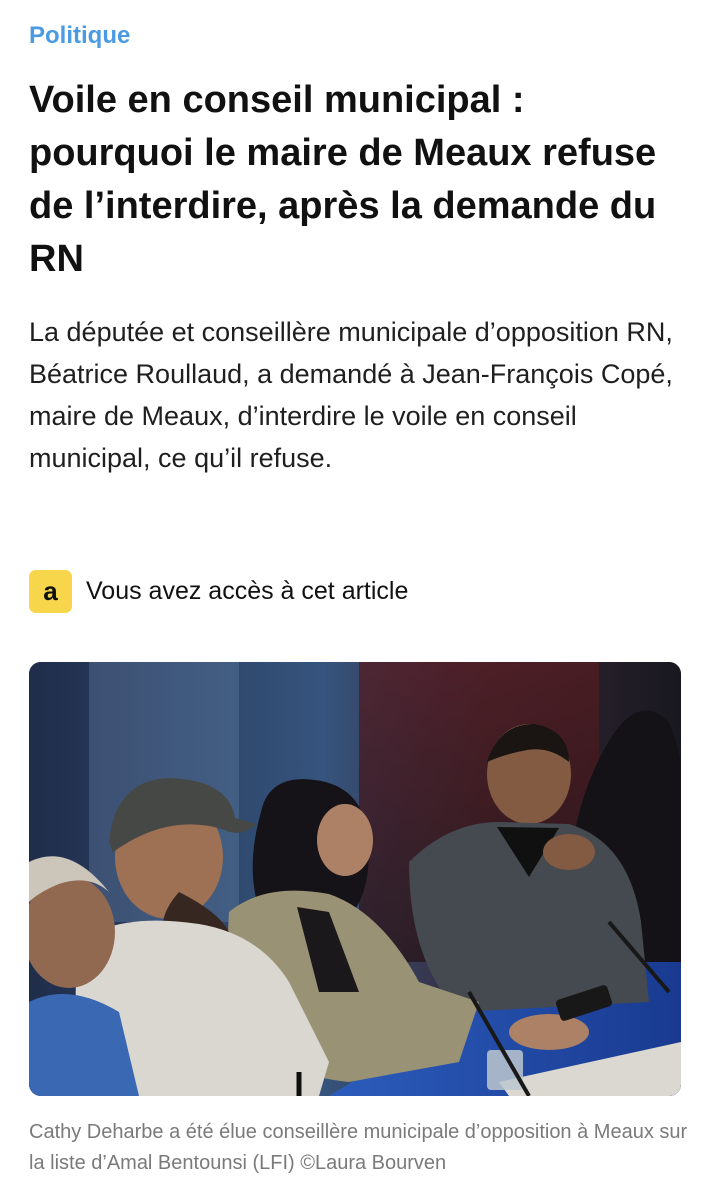 This screenshot has width=709, height=1199. Describe the element at coordinates (79, 36) in the screenshot. I see `category-link: Politique` at that location.